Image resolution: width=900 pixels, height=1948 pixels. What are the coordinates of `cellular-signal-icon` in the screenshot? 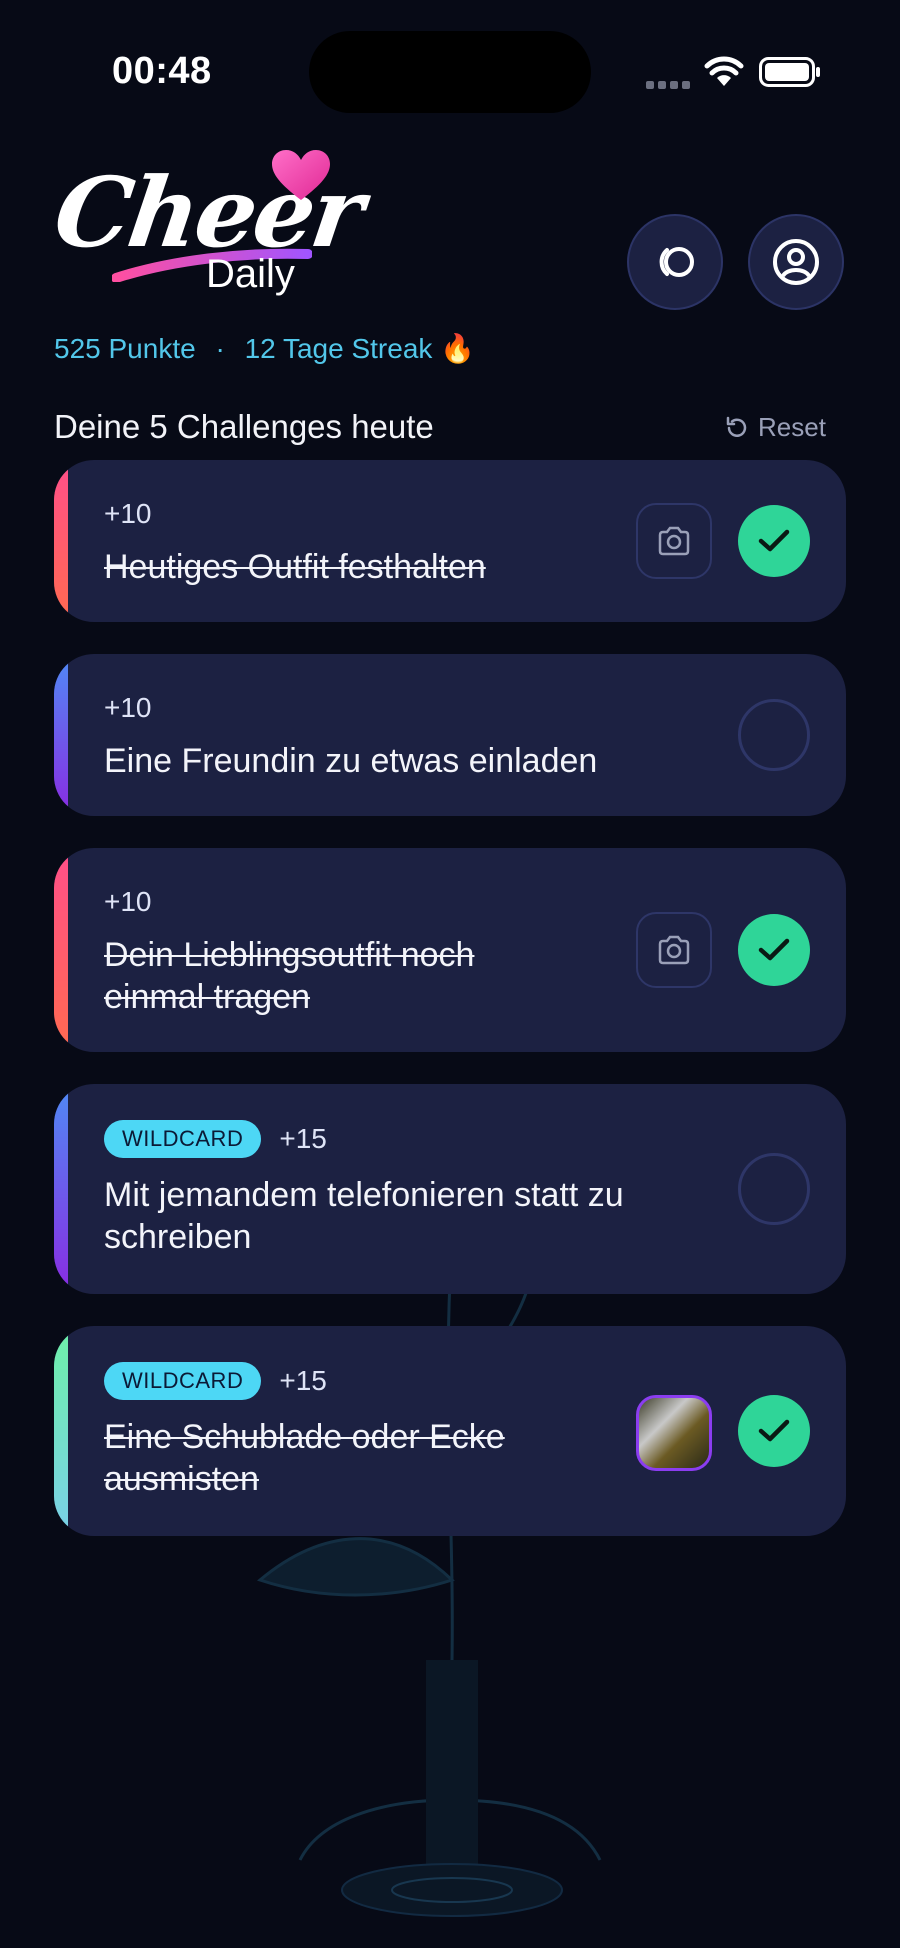 It's located at (668, 85).